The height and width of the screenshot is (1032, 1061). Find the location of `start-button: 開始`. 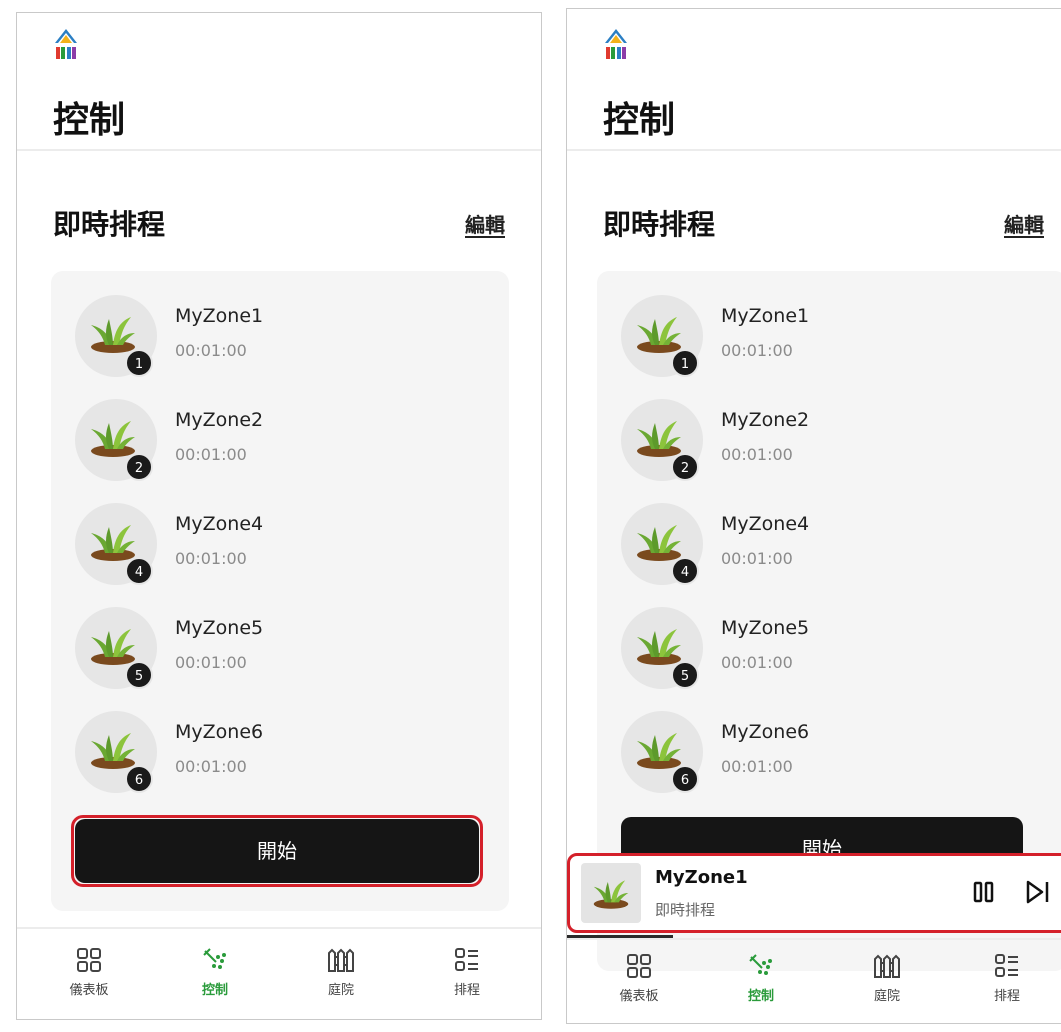

start-button: 開始 is located at coordinates (277, 851).